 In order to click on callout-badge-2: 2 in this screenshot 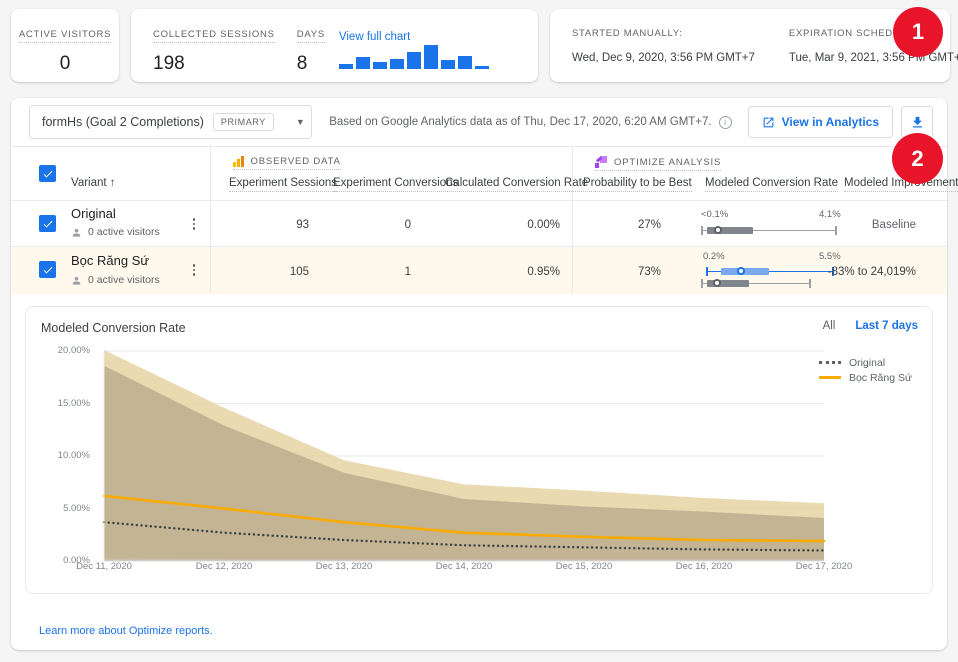, I will do `click(917, 158)`.